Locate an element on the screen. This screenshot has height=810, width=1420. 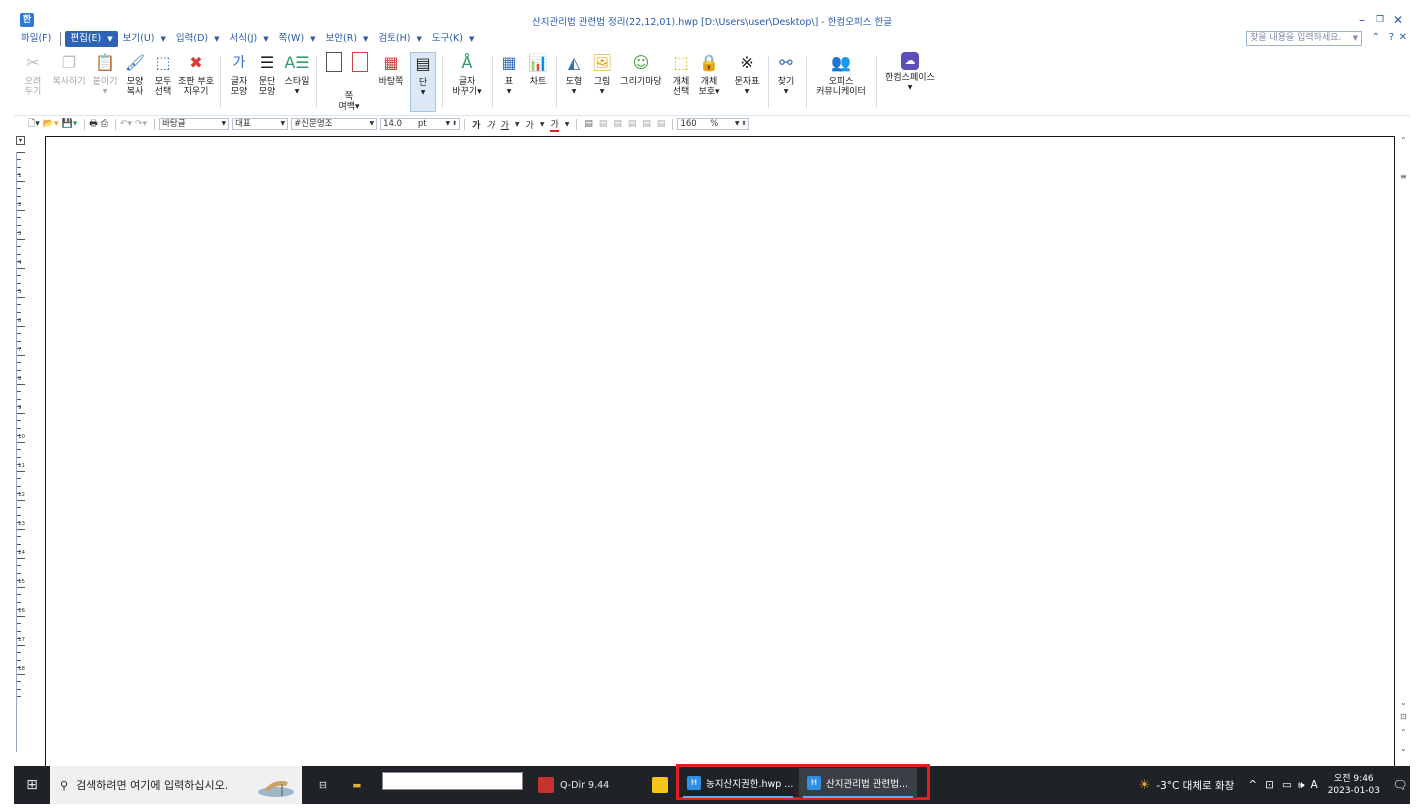
open-icon: 📂▾ is located at coordinates (51, 124).